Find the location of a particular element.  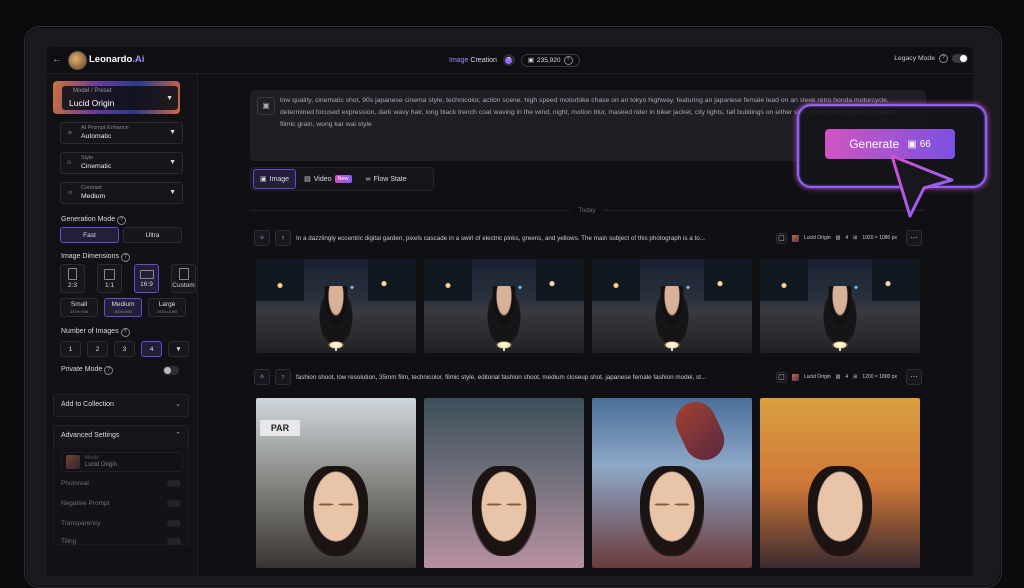

number-of-images-title: Number of Images ? is located at coordinates (95, 332).